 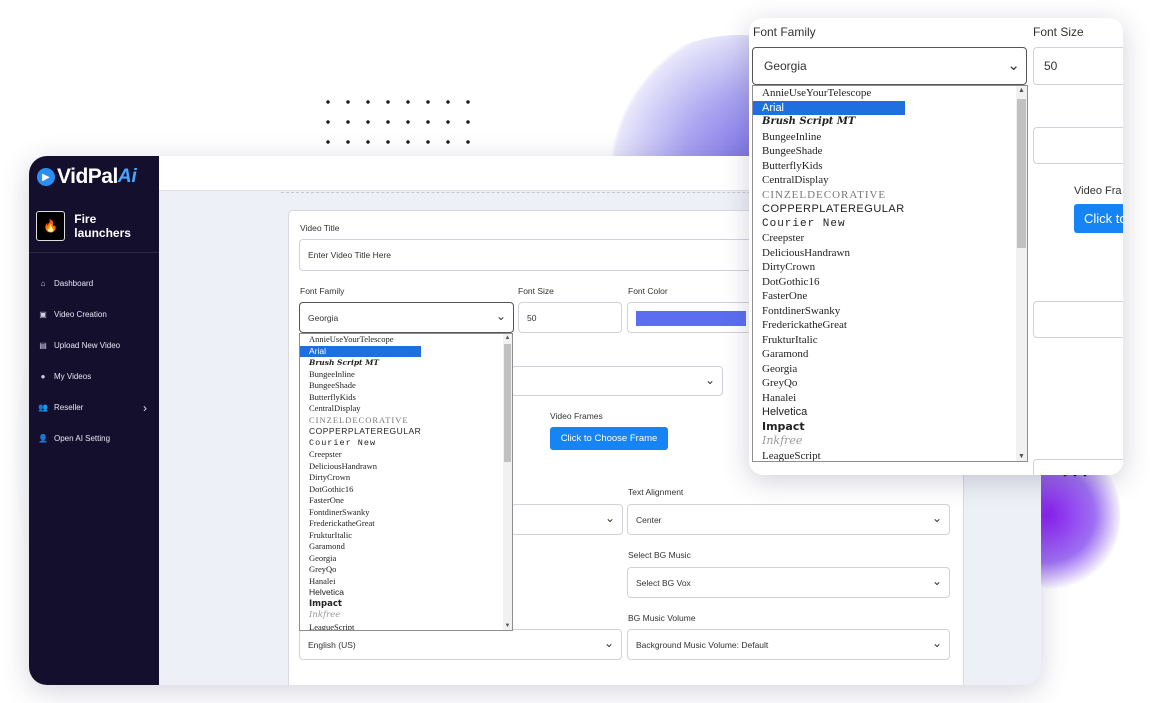 I want to click on brand-profile: 🔥 Fire launchers, so click(x=95, y=226).